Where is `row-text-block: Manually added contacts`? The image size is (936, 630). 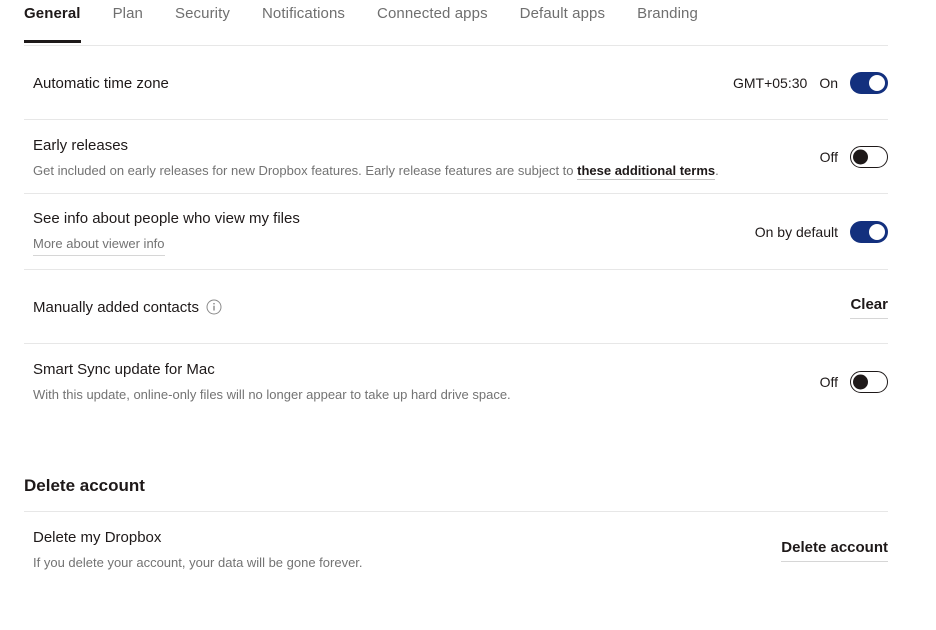 row-text-block: Manually added contacts is located at coordinates (123, 307).